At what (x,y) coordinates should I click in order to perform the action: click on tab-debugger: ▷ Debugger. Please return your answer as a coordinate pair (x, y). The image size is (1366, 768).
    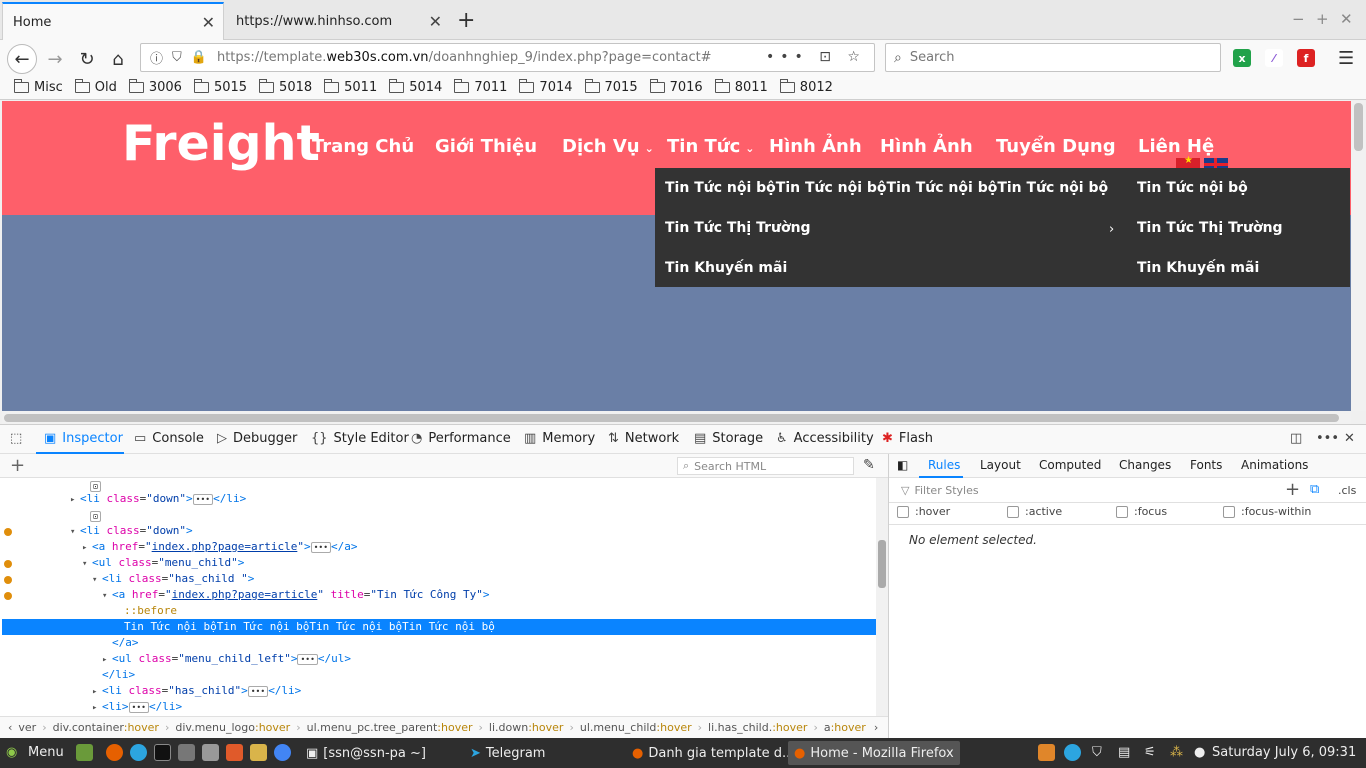
    Looking at the image, I should click on (257, 438).